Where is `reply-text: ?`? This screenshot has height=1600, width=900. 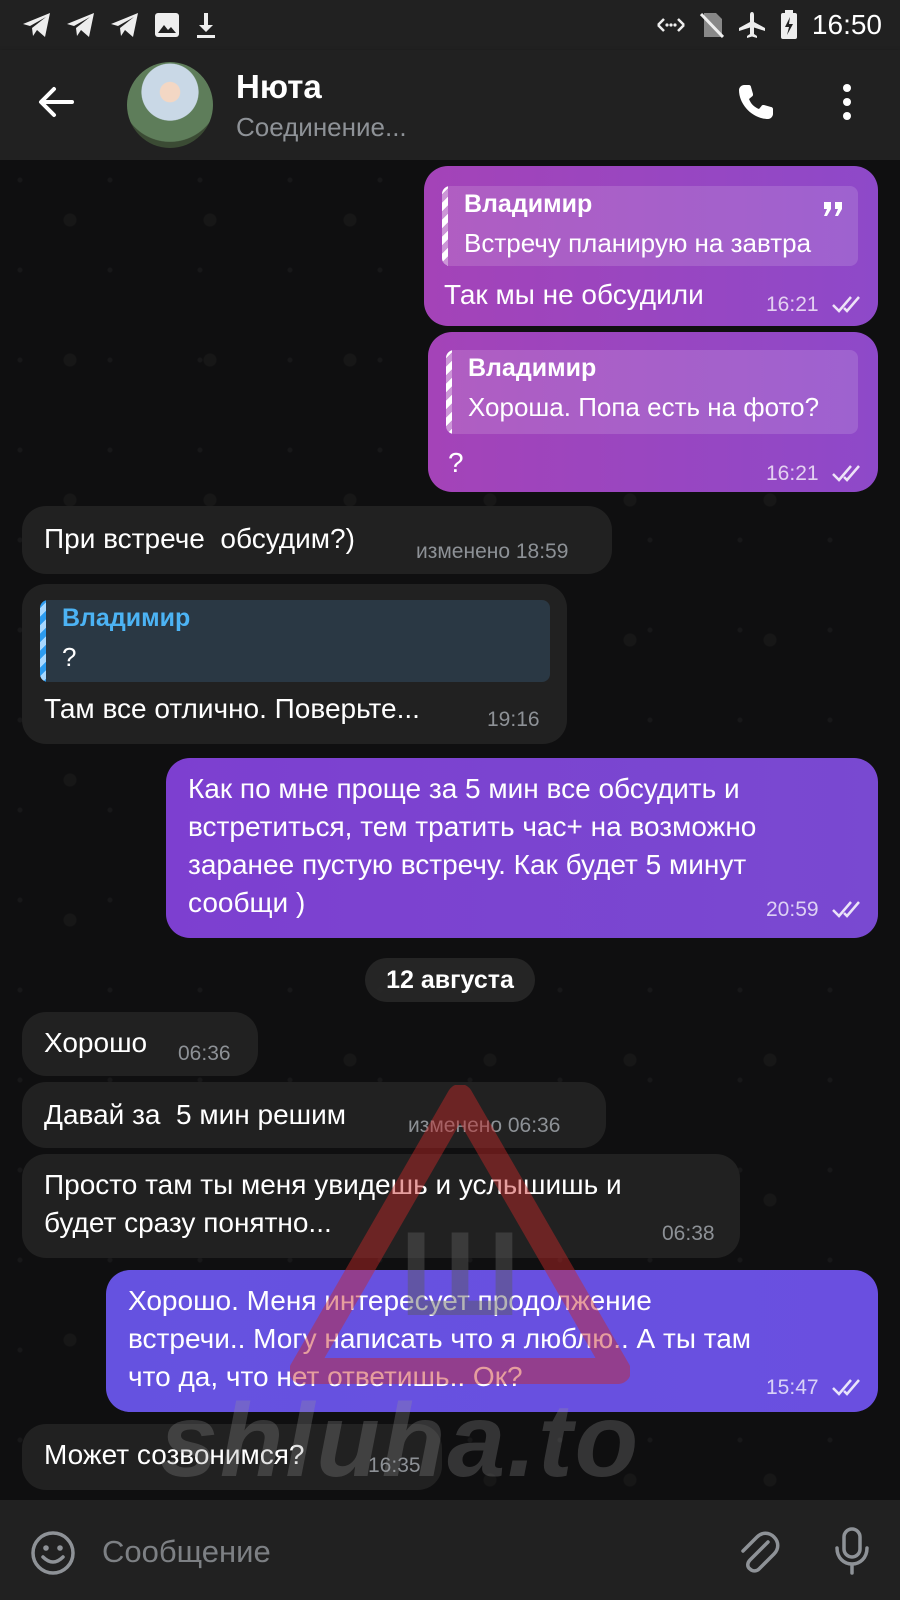
reply-text: ? is located at coordinates (69, 657).